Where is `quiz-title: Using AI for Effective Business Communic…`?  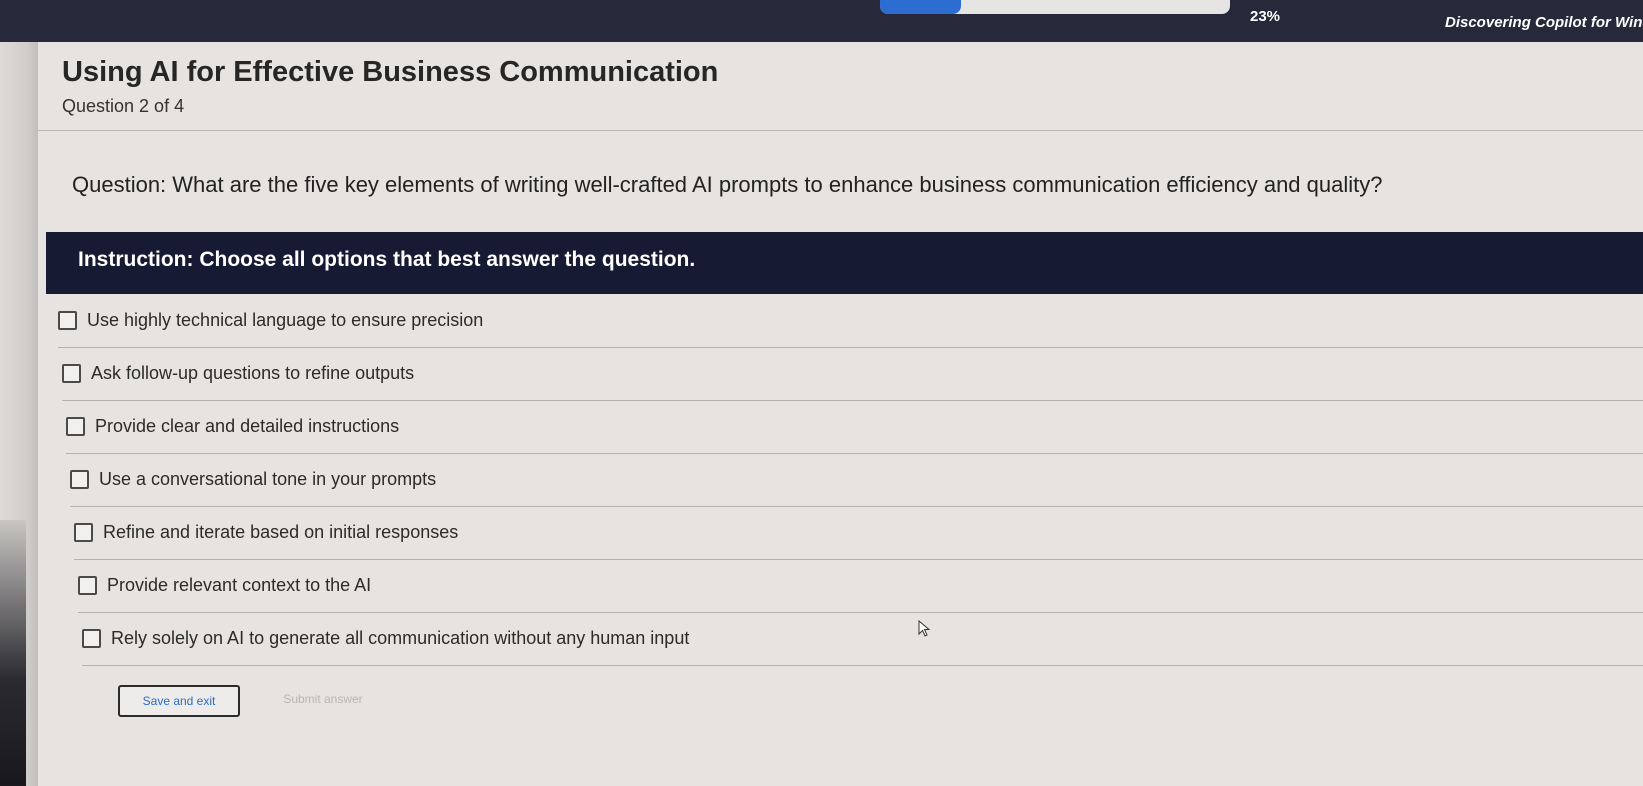 quiz-title: Using AI for Effective Business Communic… is located at coordinates (390, 72).